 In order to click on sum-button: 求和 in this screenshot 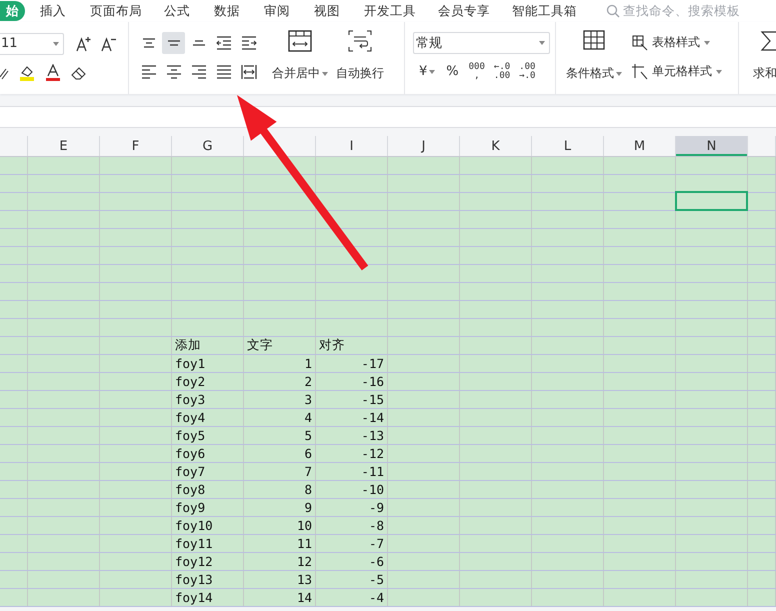, I will do `click(762, 58)`.